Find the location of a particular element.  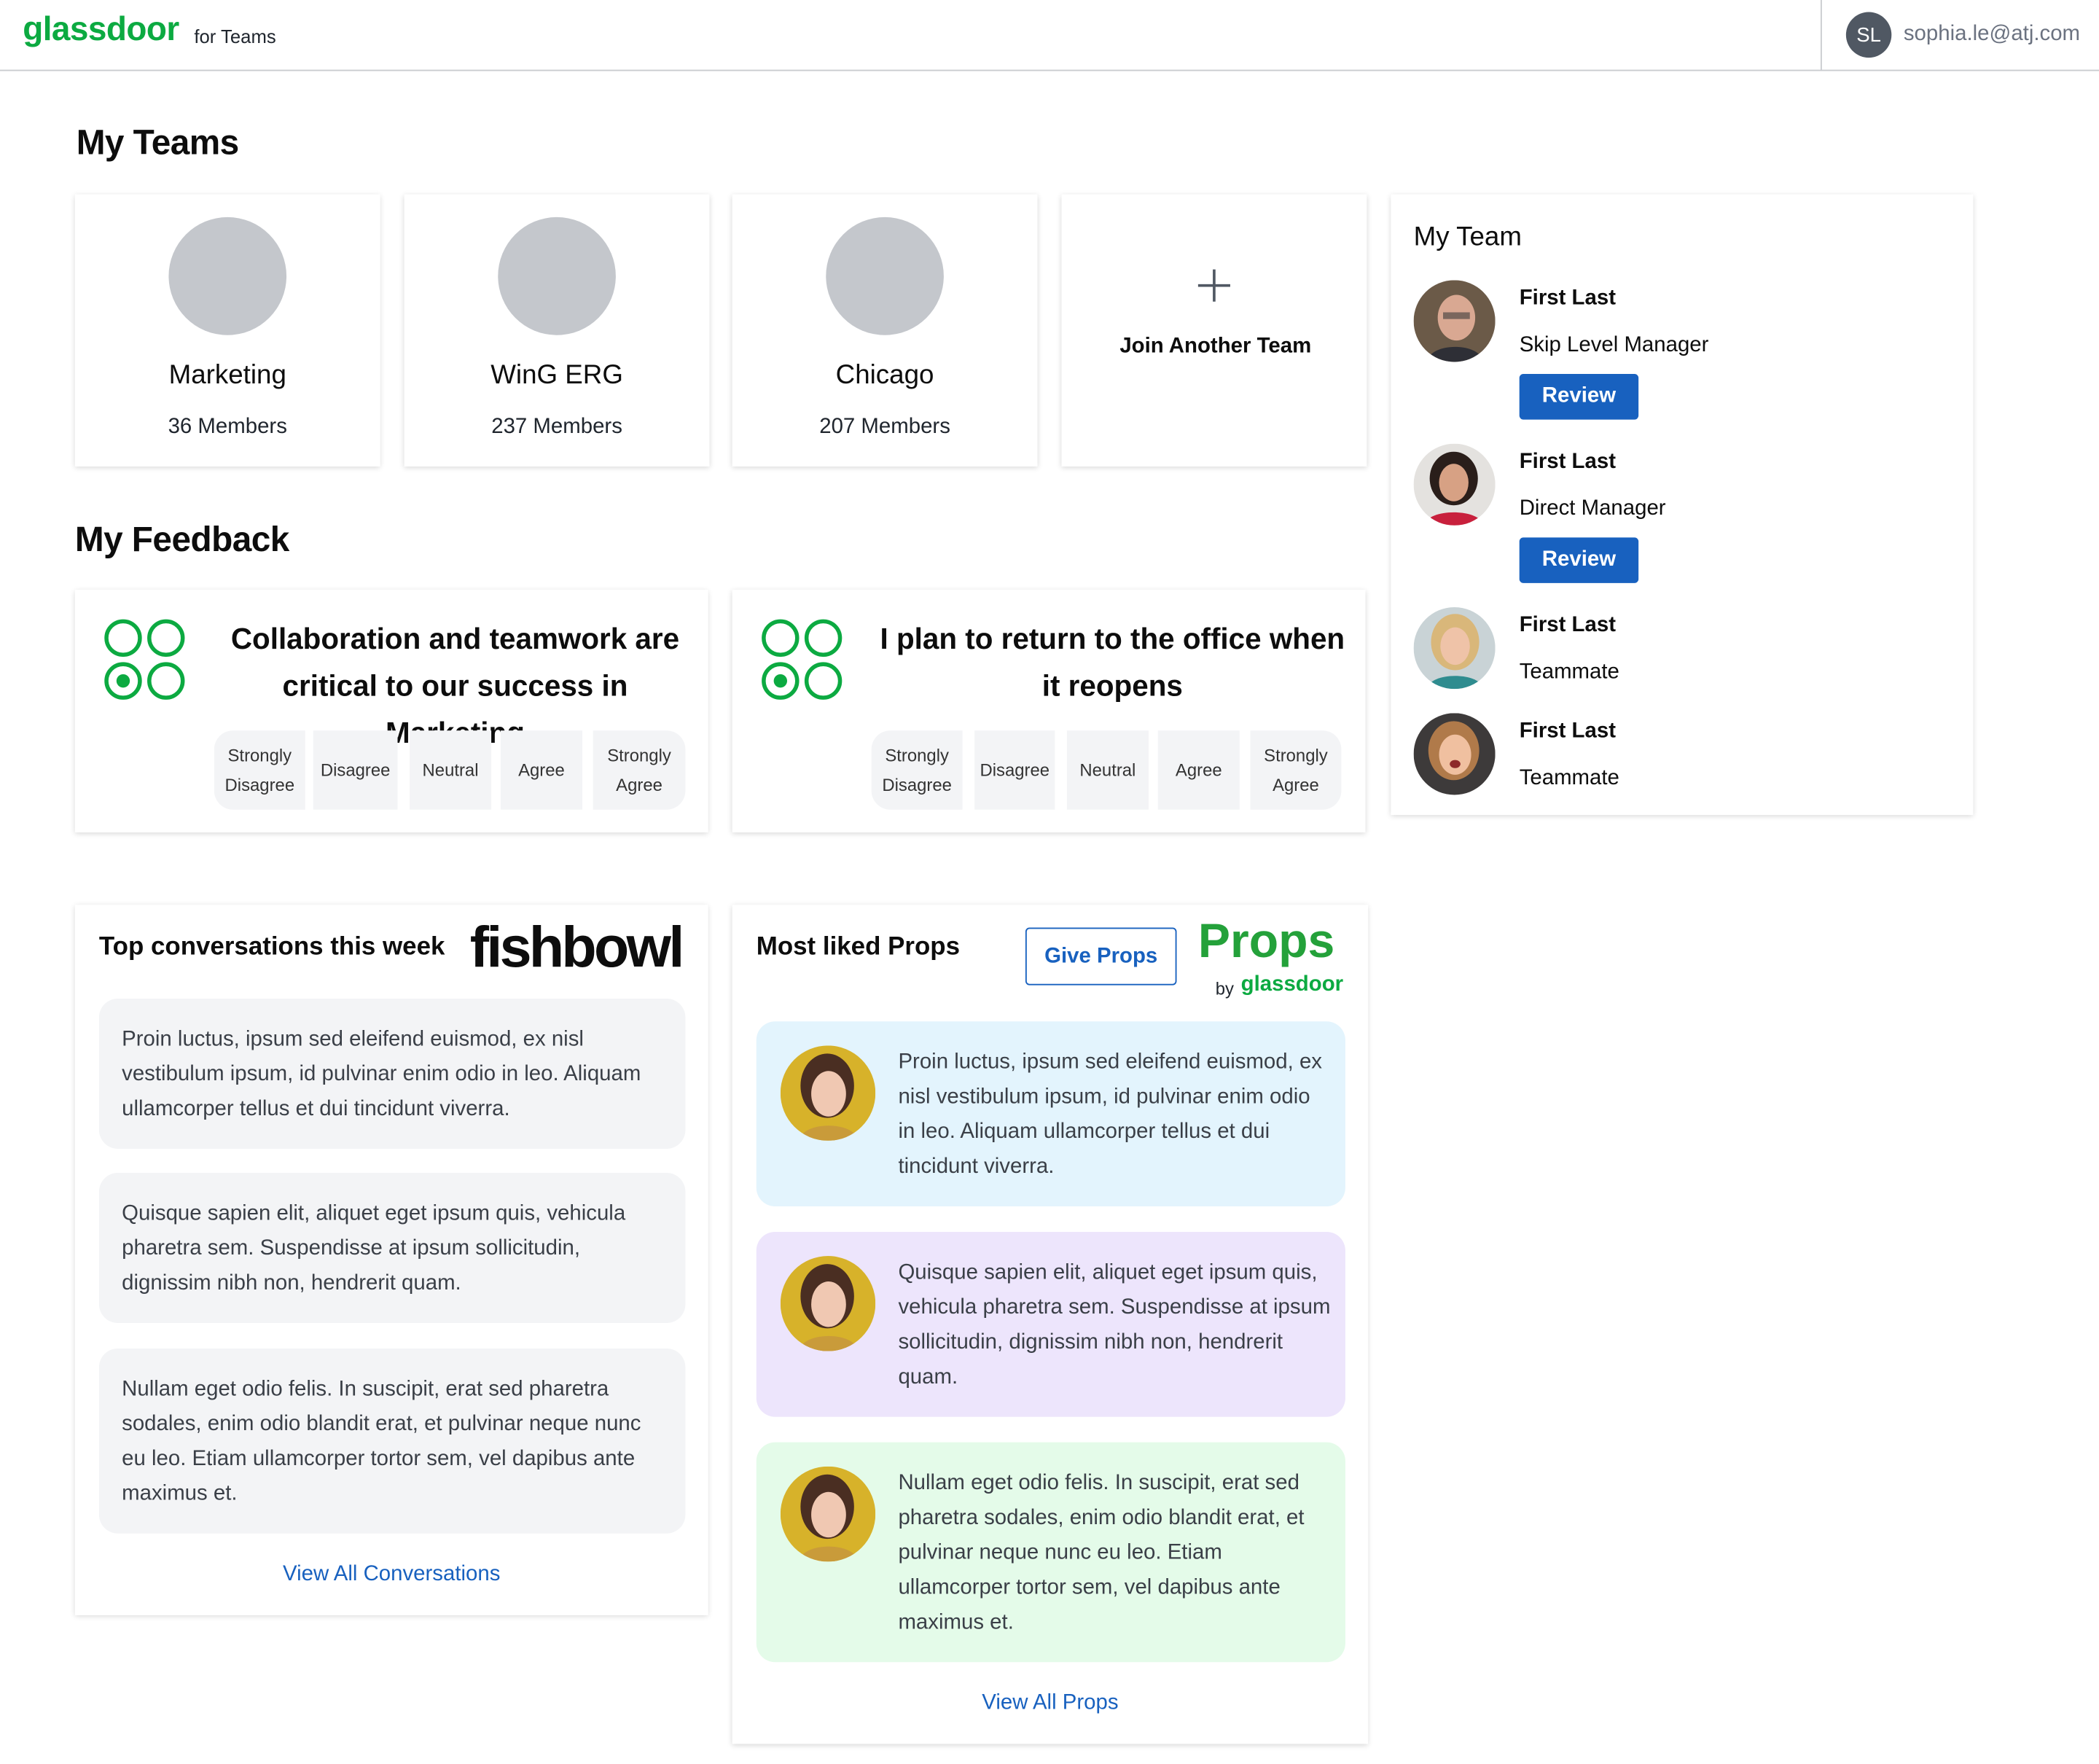

plus-icon is located at coordinates (1213, 285).